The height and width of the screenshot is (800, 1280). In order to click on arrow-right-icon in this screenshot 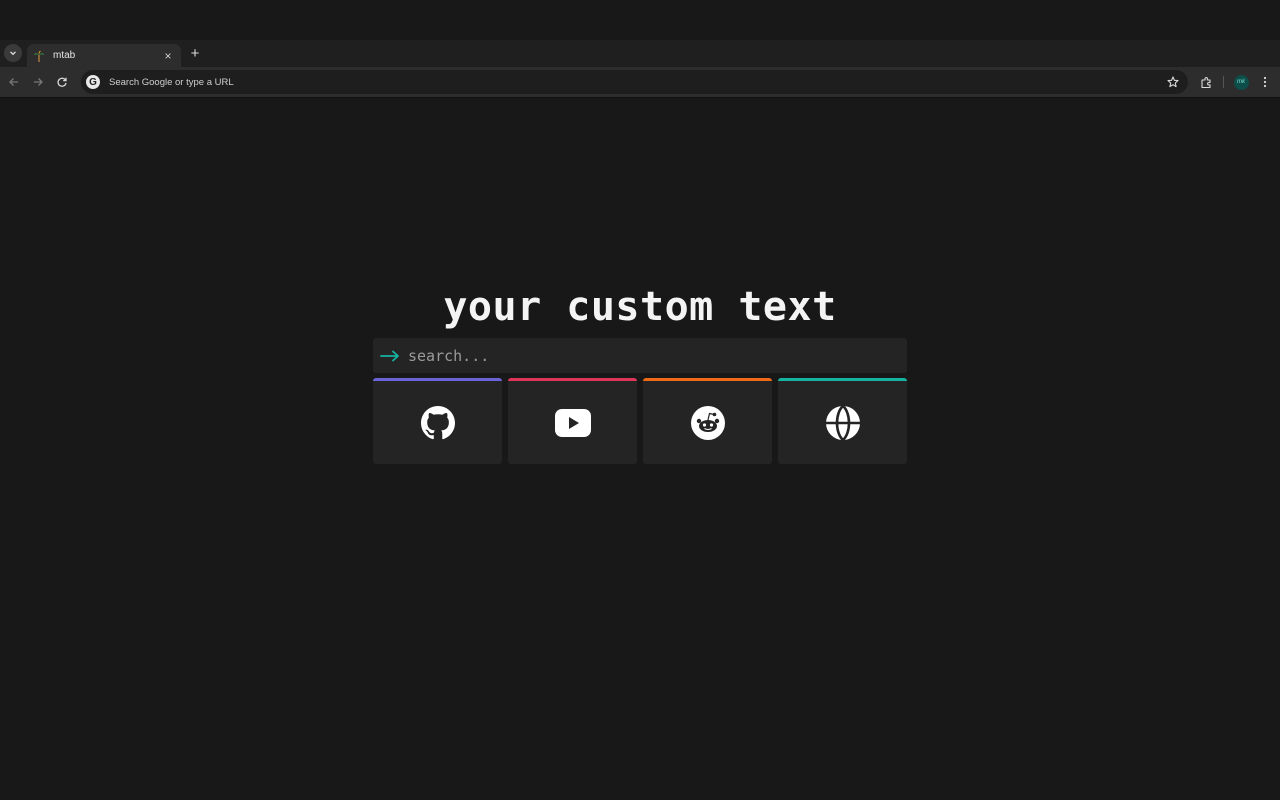, I will do `click(390, 356)`.